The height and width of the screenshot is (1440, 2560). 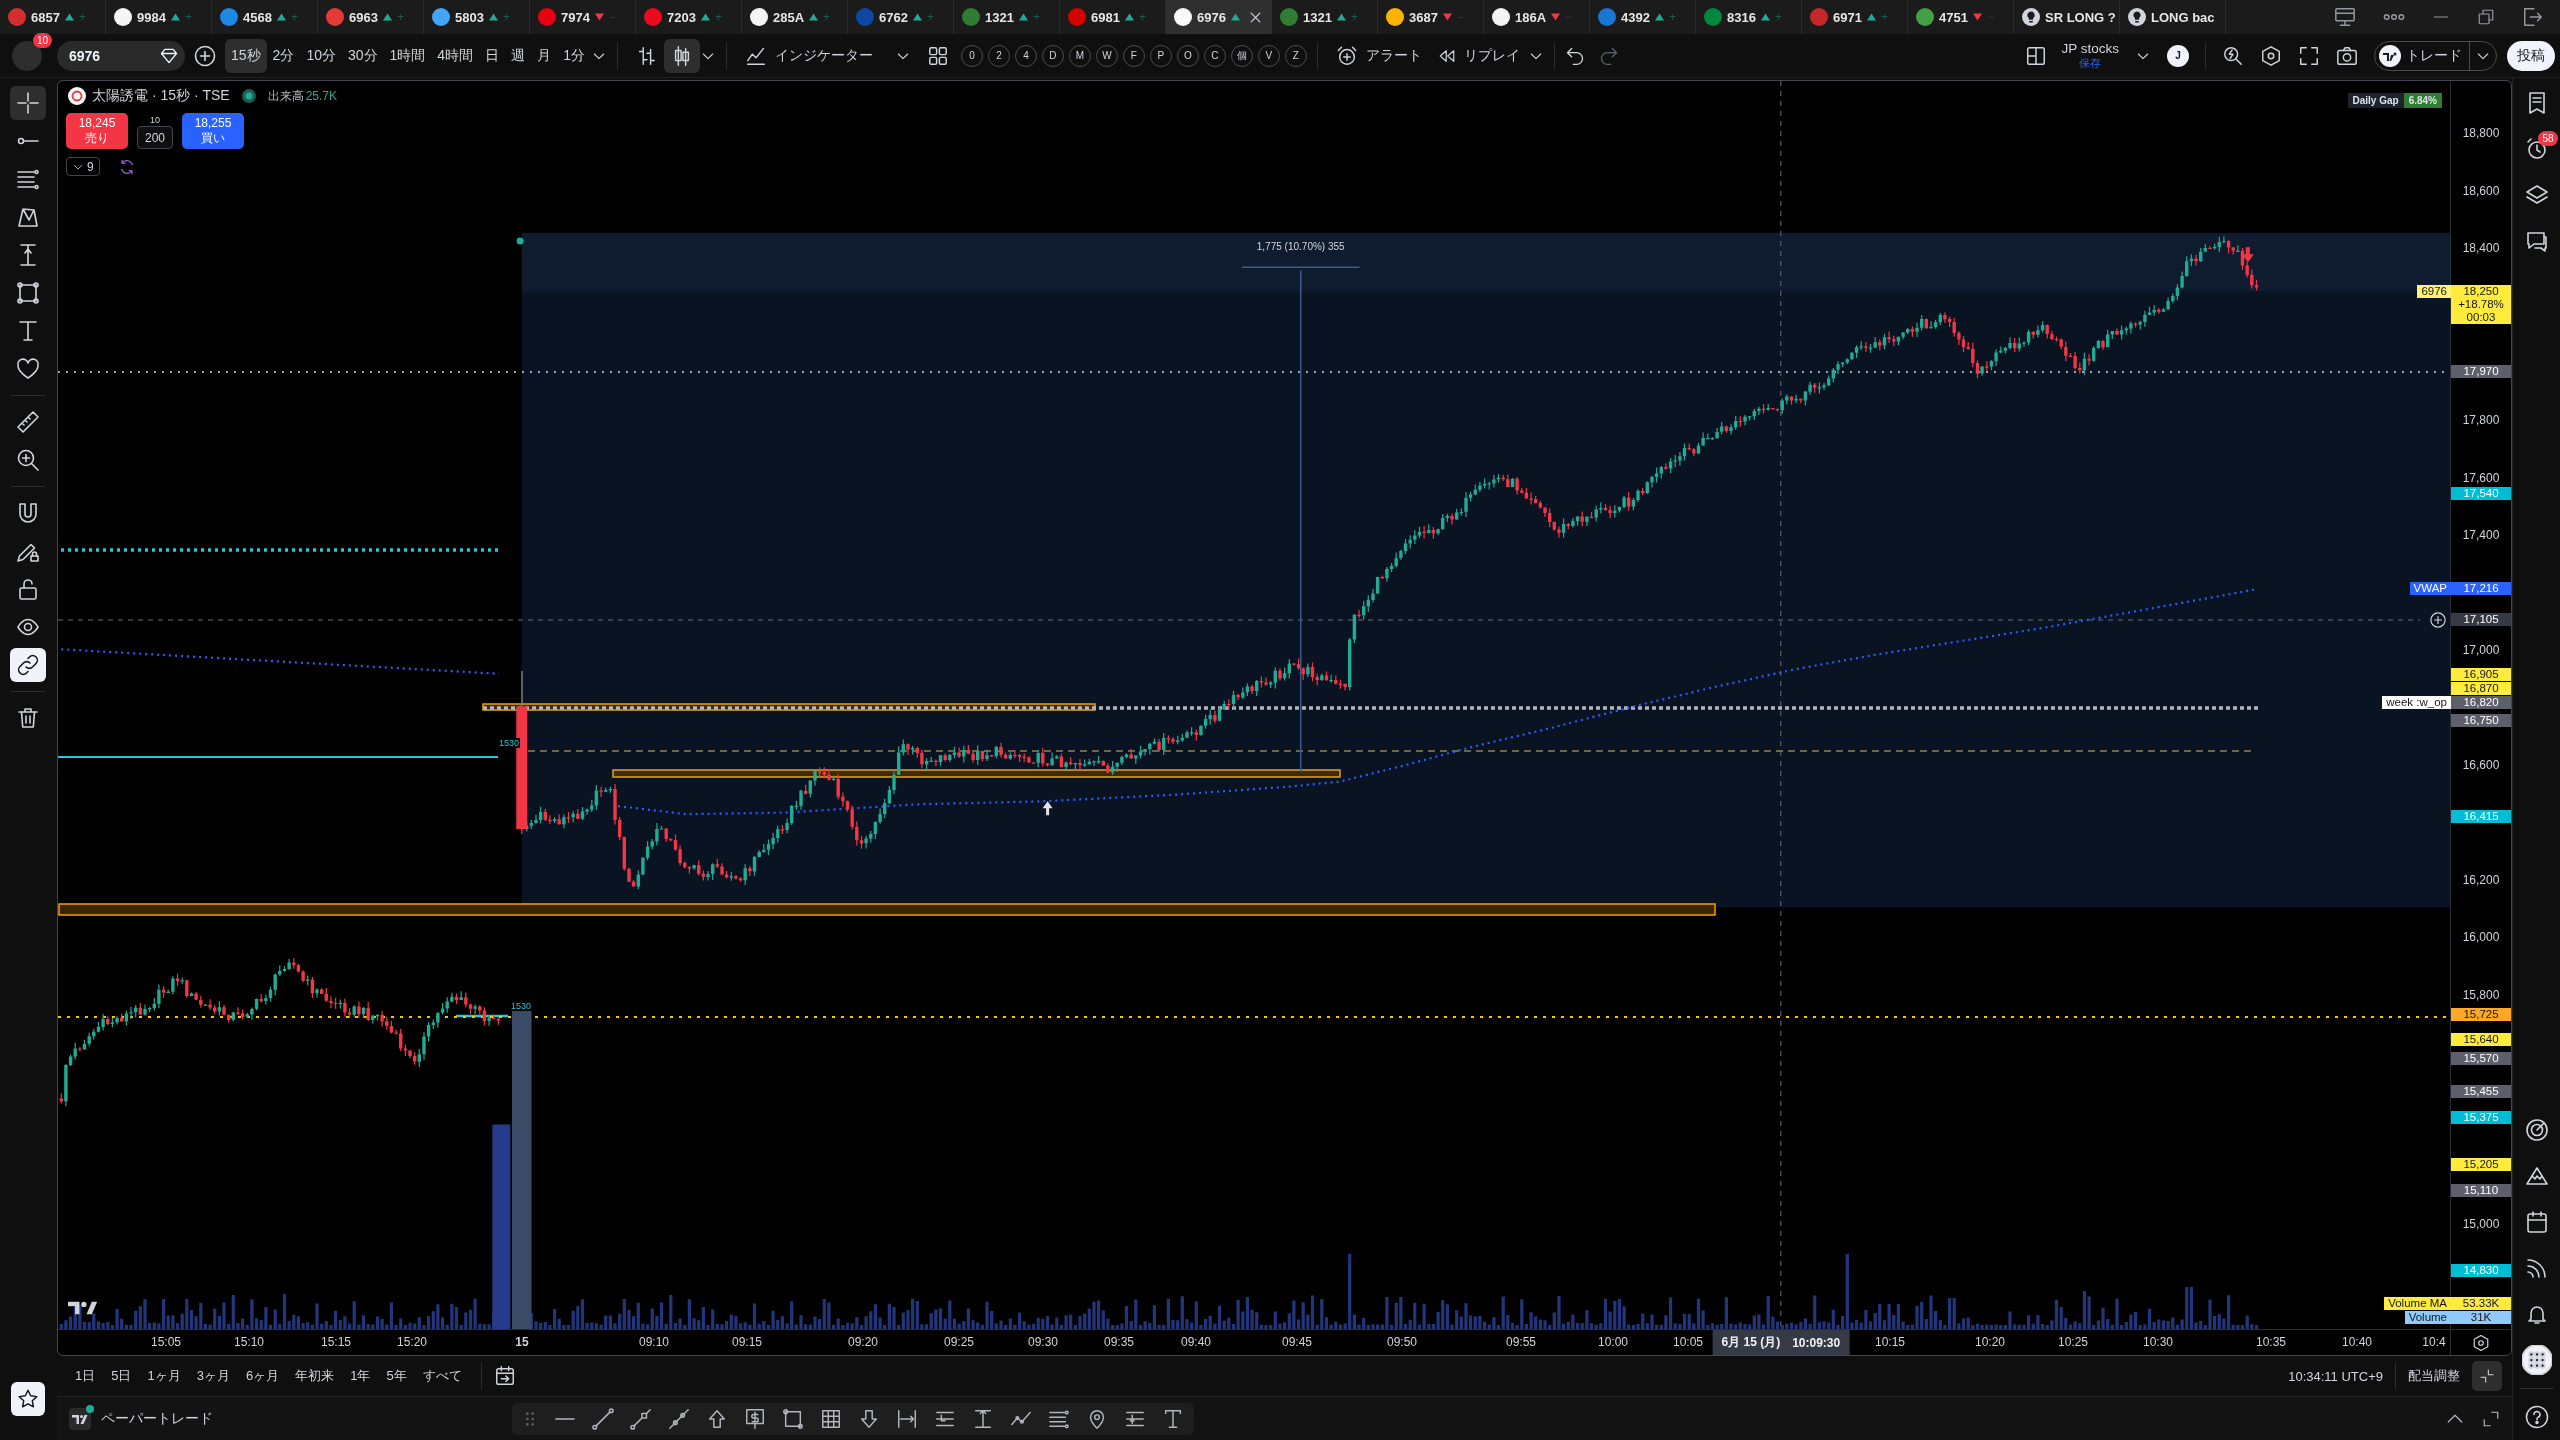 What do you see at coordinates (2491, 1418) in the screenshot?
I see `maximize-icon` at bounding box center [2491, 1418].